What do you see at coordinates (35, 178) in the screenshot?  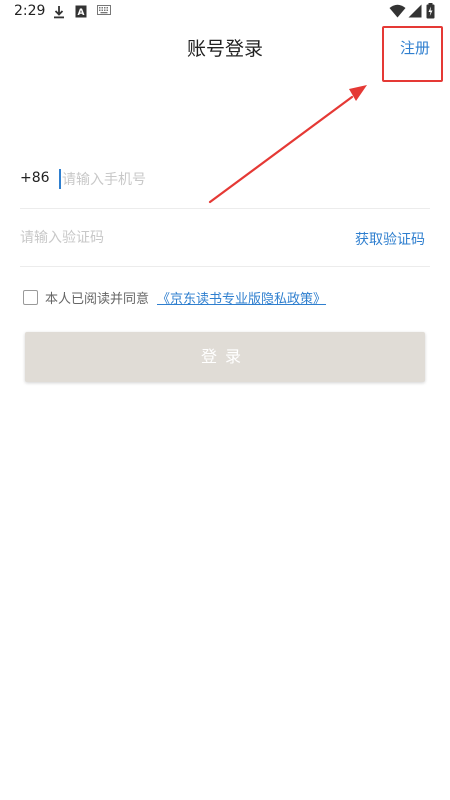 I see `country-code: +86` at bounding box center [35, 178].